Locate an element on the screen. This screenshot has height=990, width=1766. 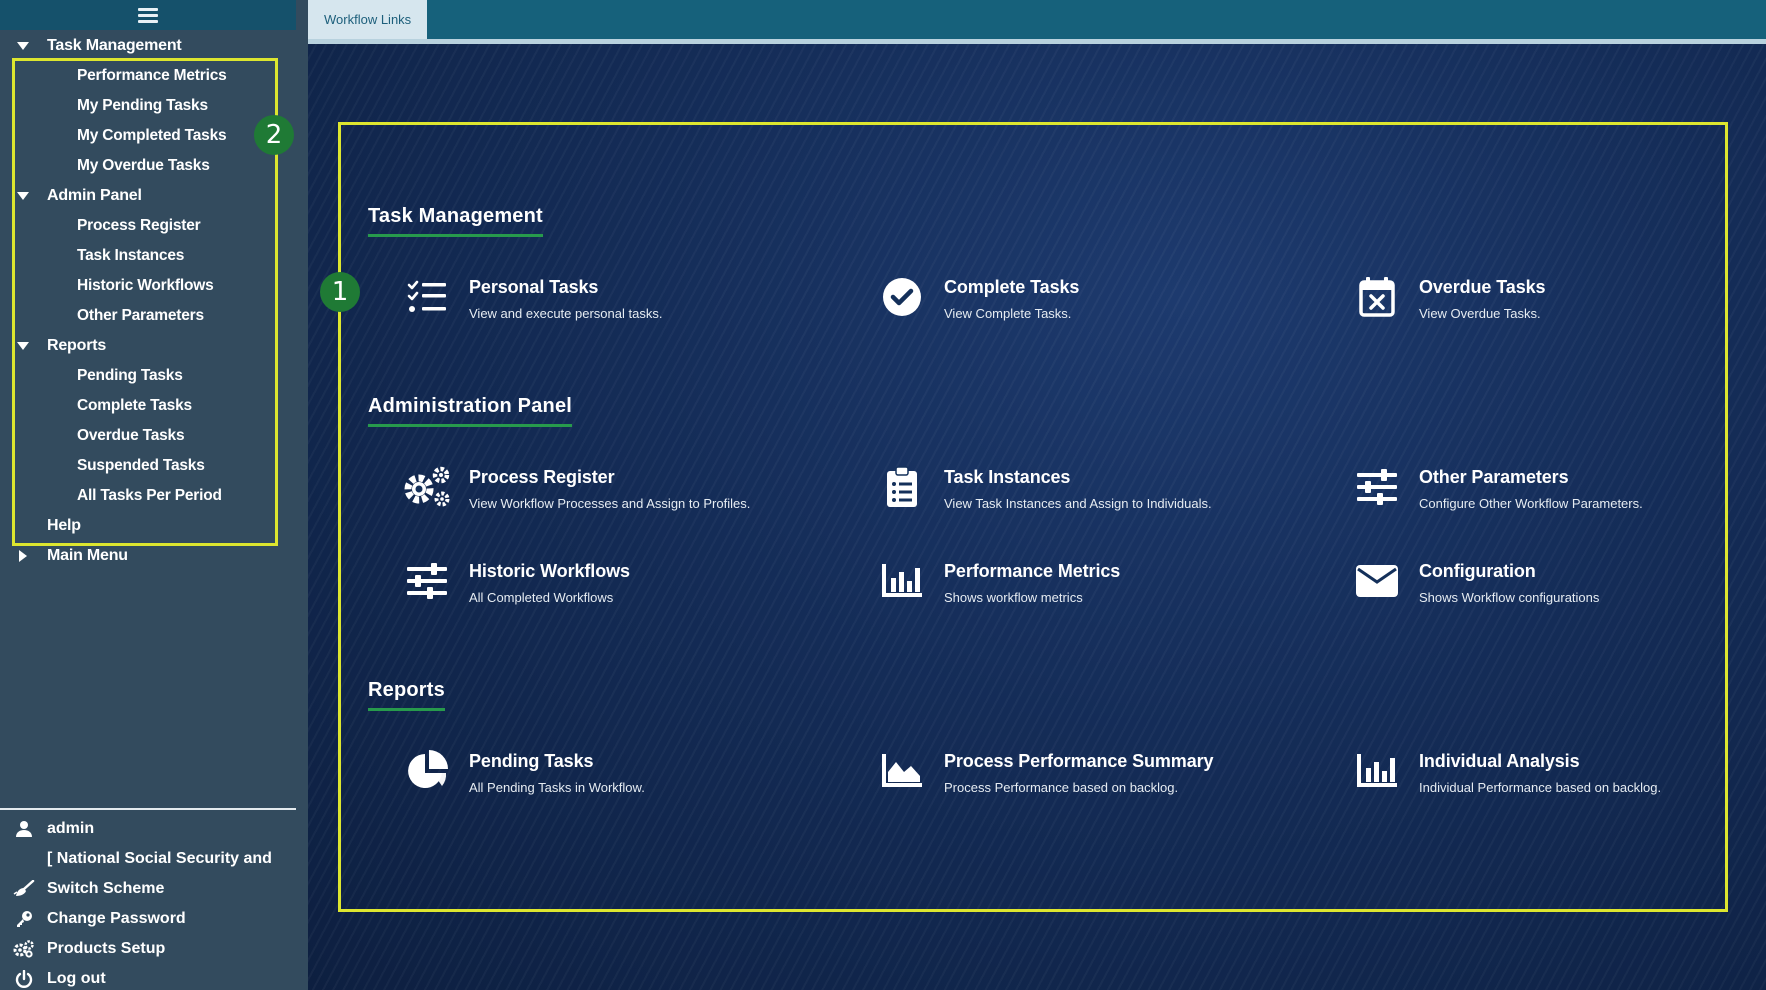
user-icon is located at coordinates (23, 829).